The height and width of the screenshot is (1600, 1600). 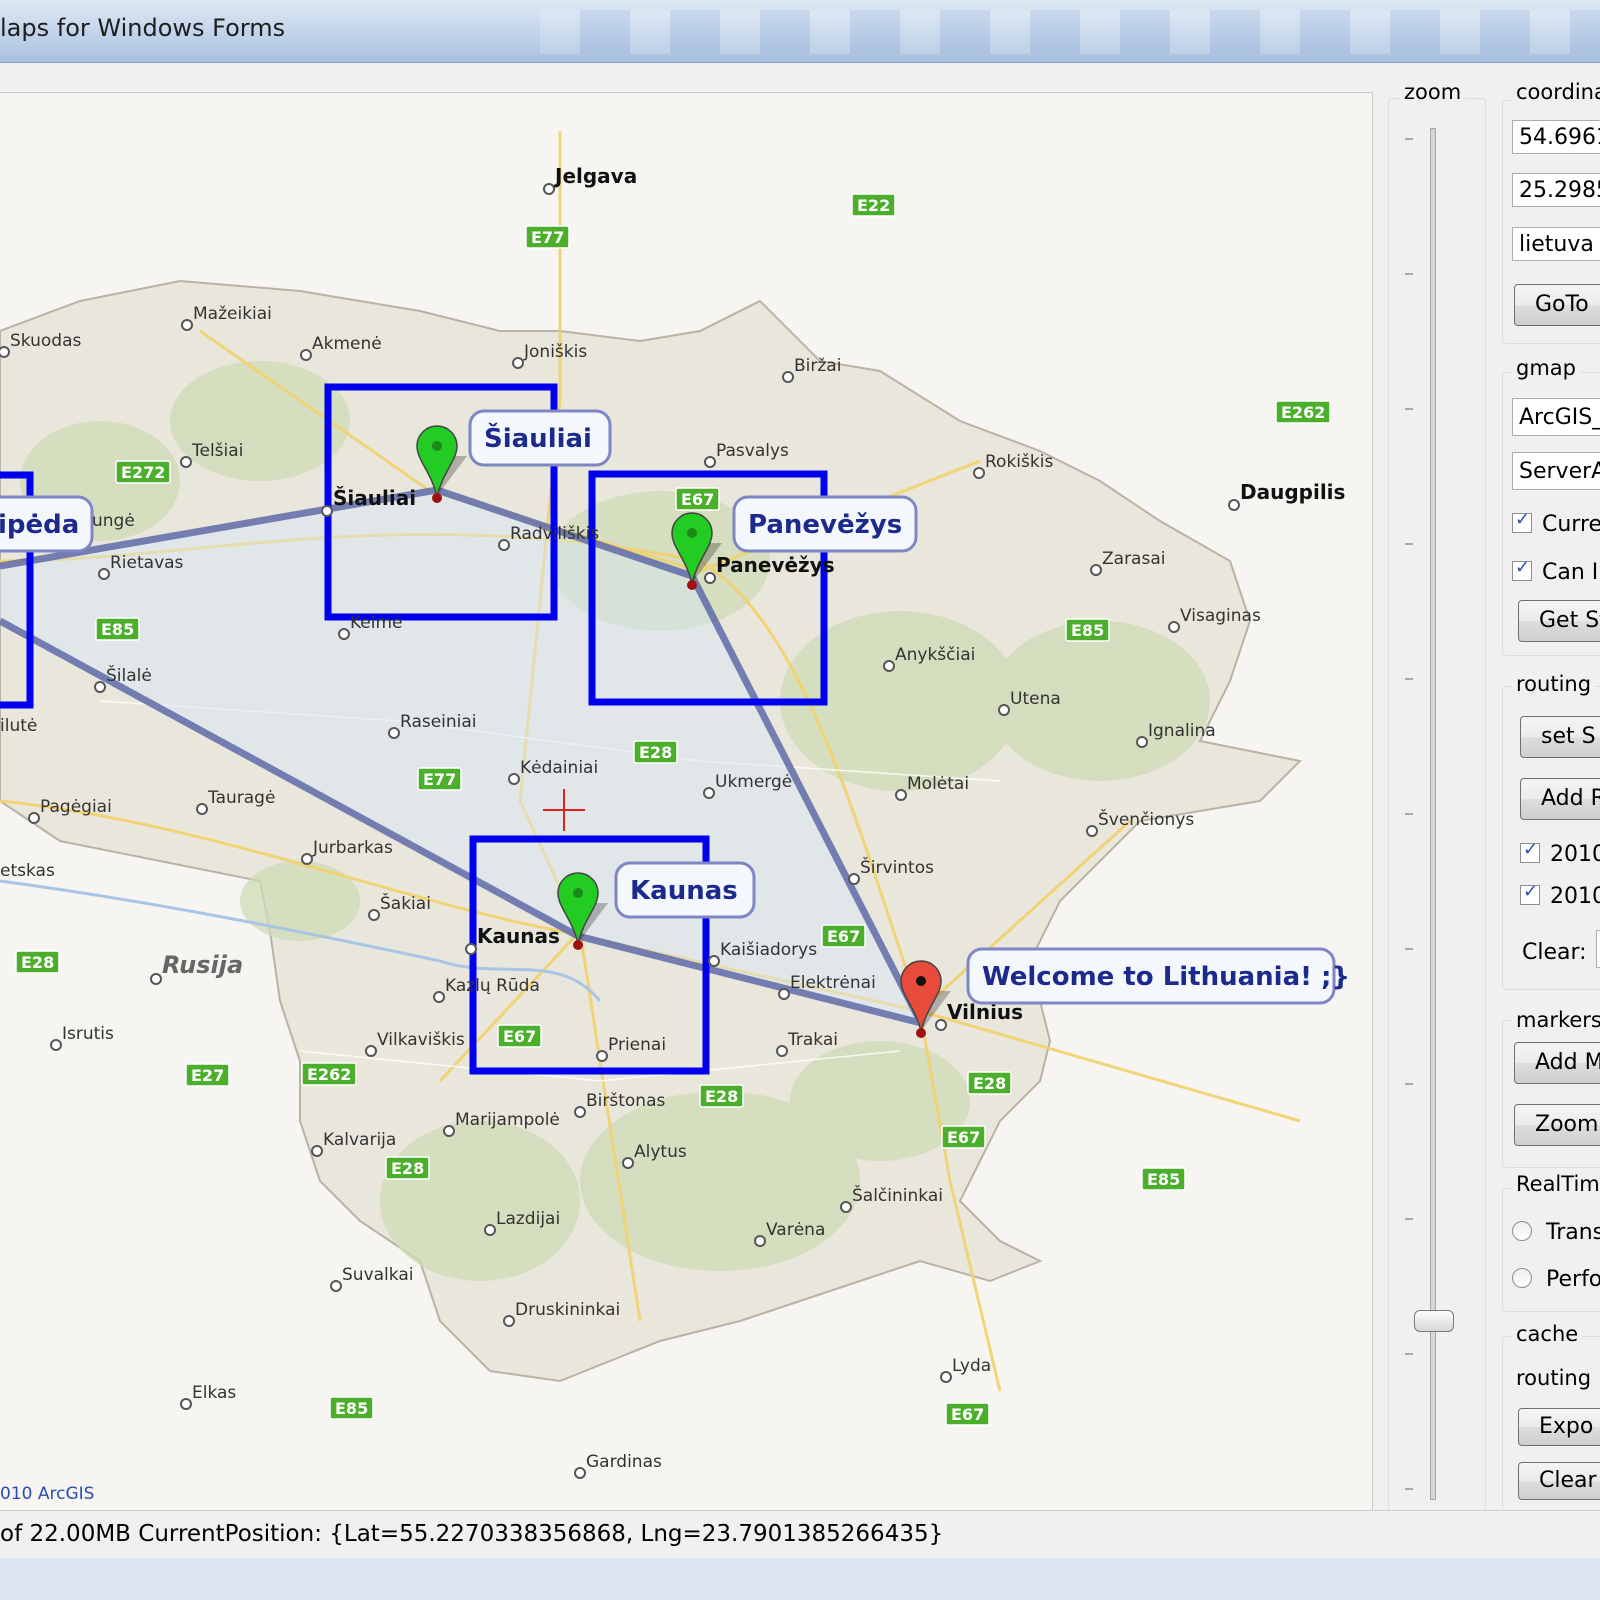 I want to click on current-marker-checkbox: Curre, so click(x=1556, y=523).